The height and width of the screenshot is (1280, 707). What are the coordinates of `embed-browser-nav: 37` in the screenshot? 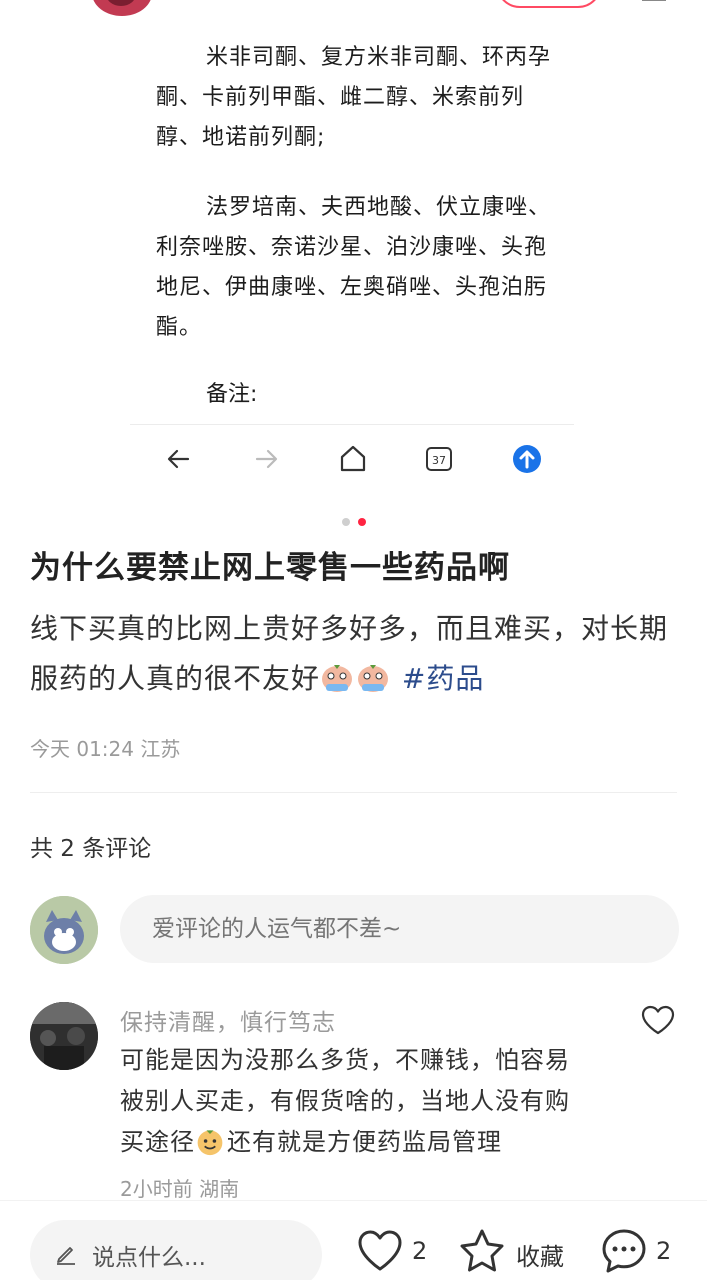 It's located at (352, 458).